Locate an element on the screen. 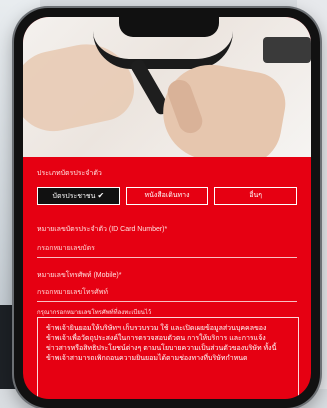 The image size is (327, 408). phone-hint: กรุณากรอกหมายเลขโทรศัพท์ที่ลงทะเบียนไว้ is located at coordinates (94, 313).